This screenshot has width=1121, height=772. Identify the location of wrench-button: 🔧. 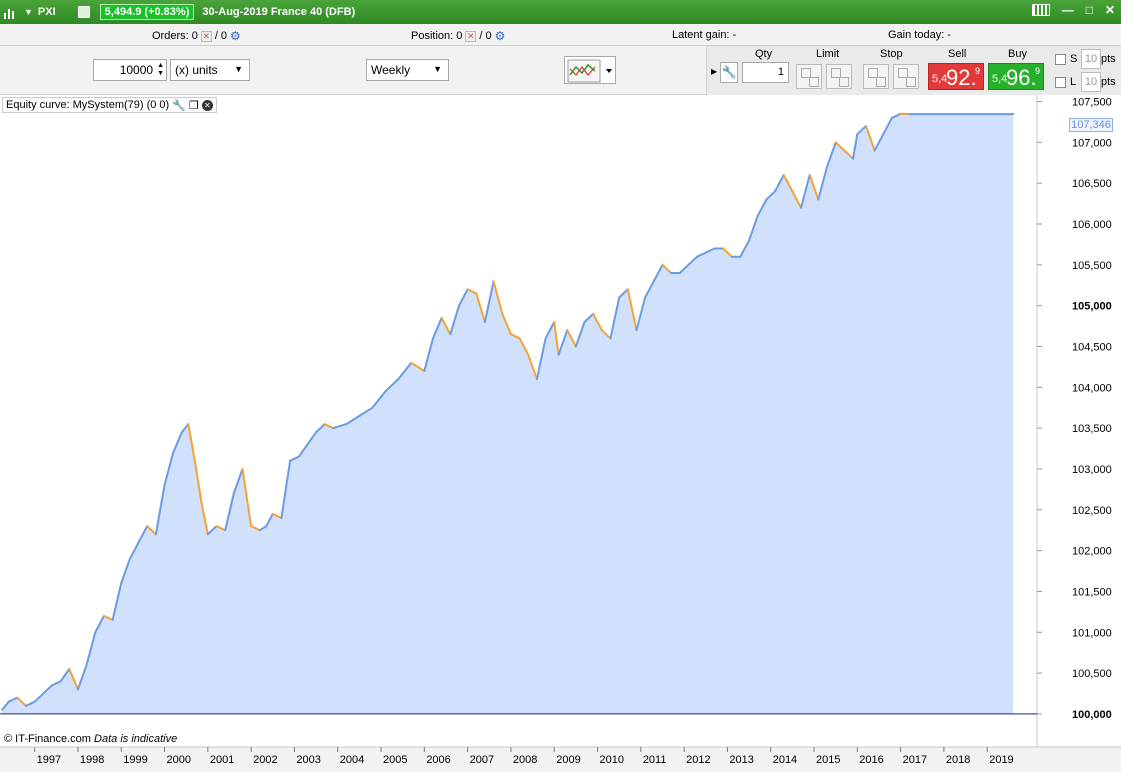
(729, 72).